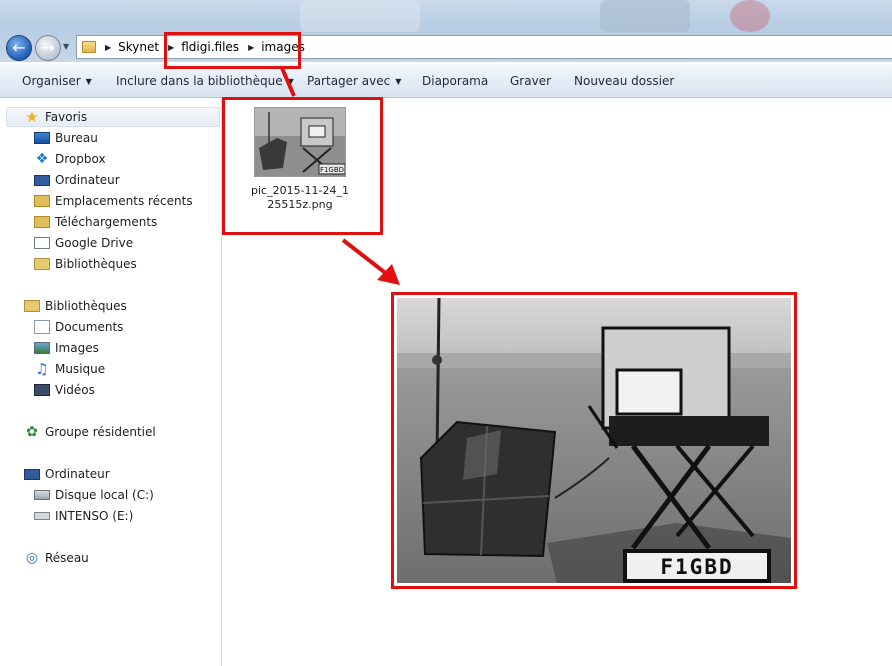  What do you see at coordinates (696, 567) in the screenshot?
I see `preview-plate-text: F1GBD` at bounding box center [696, 567].